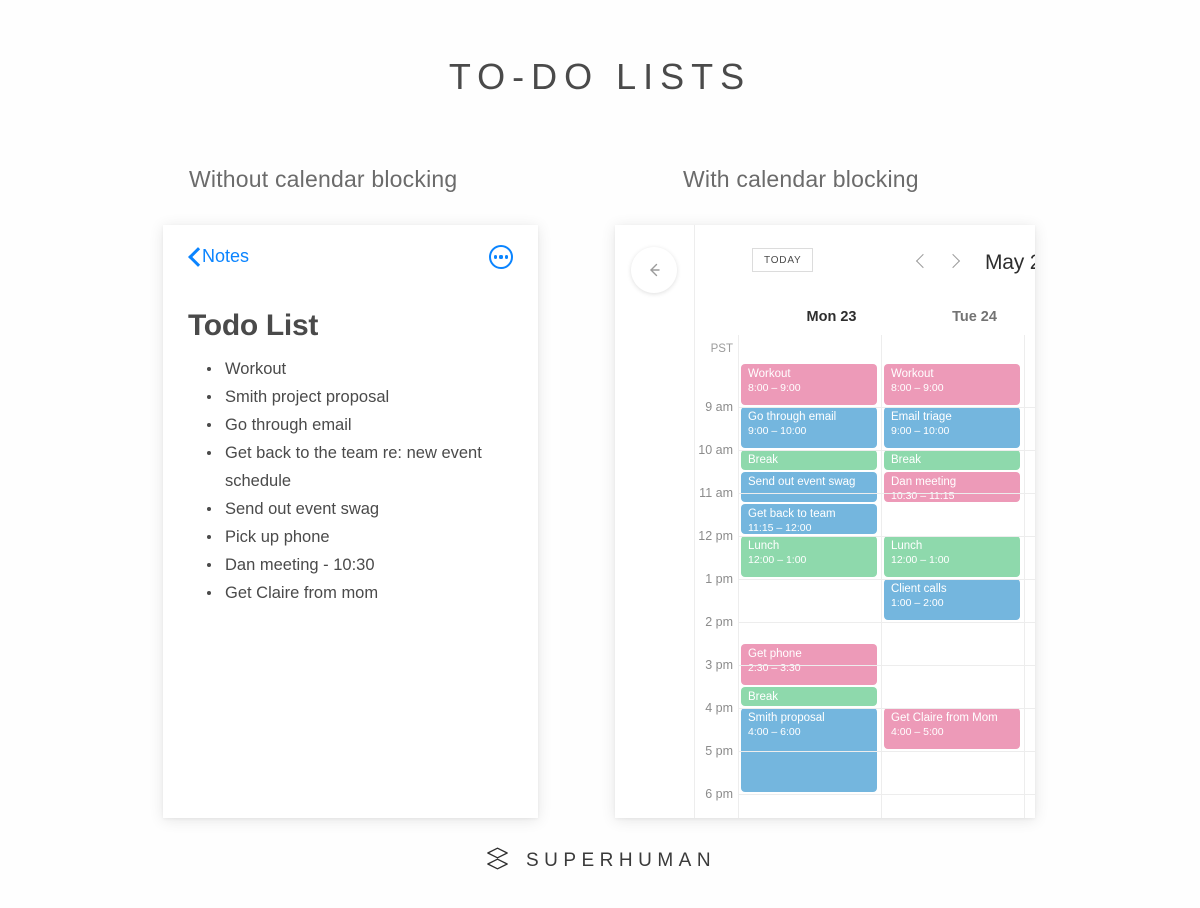  I want to click on calendar-event: Dan meeting 10:30 – 11:15, so click(952, 486).